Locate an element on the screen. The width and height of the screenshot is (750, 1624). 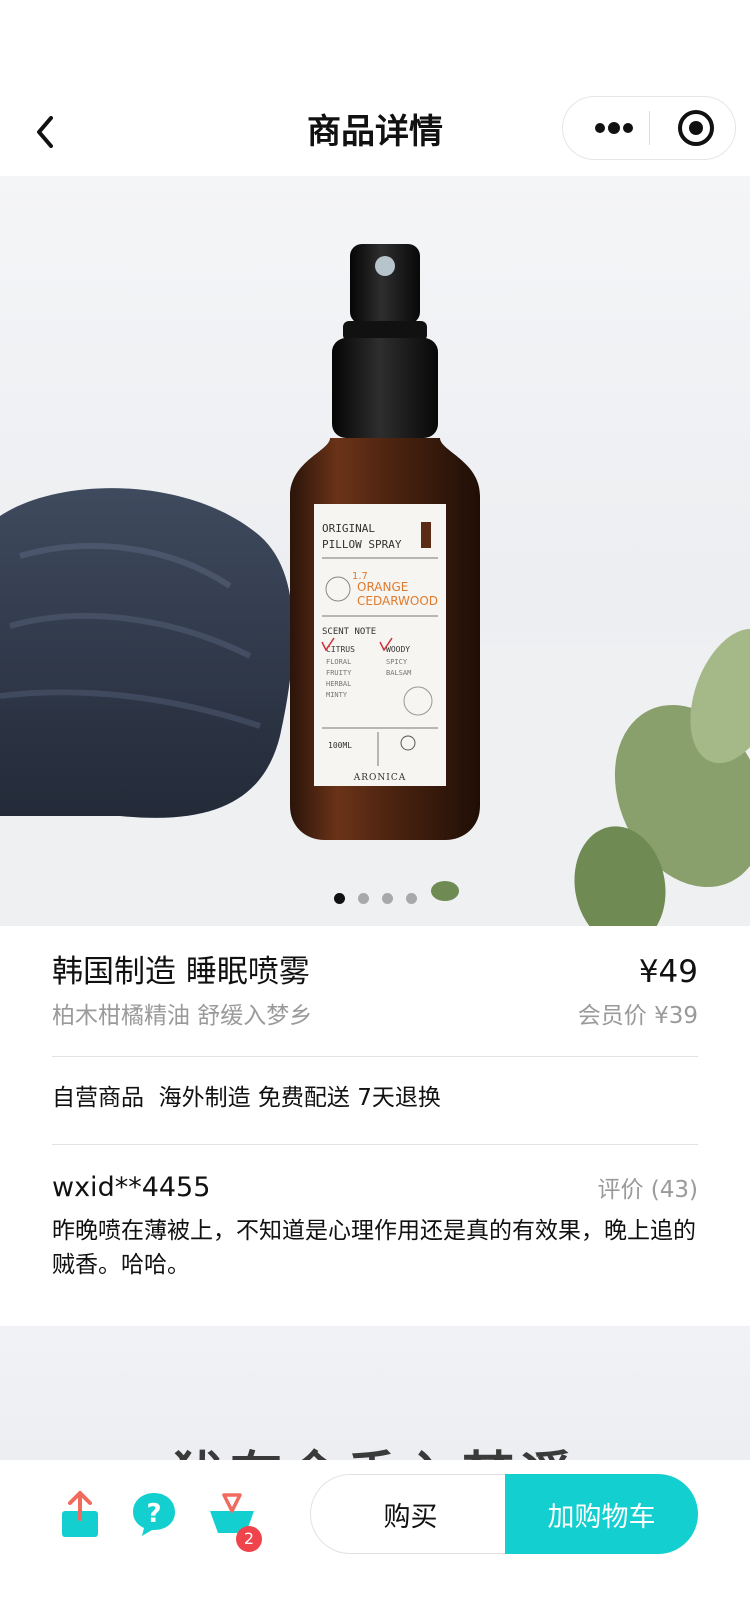
note-left-3: HERBAL is located at coordinates (338, 684).